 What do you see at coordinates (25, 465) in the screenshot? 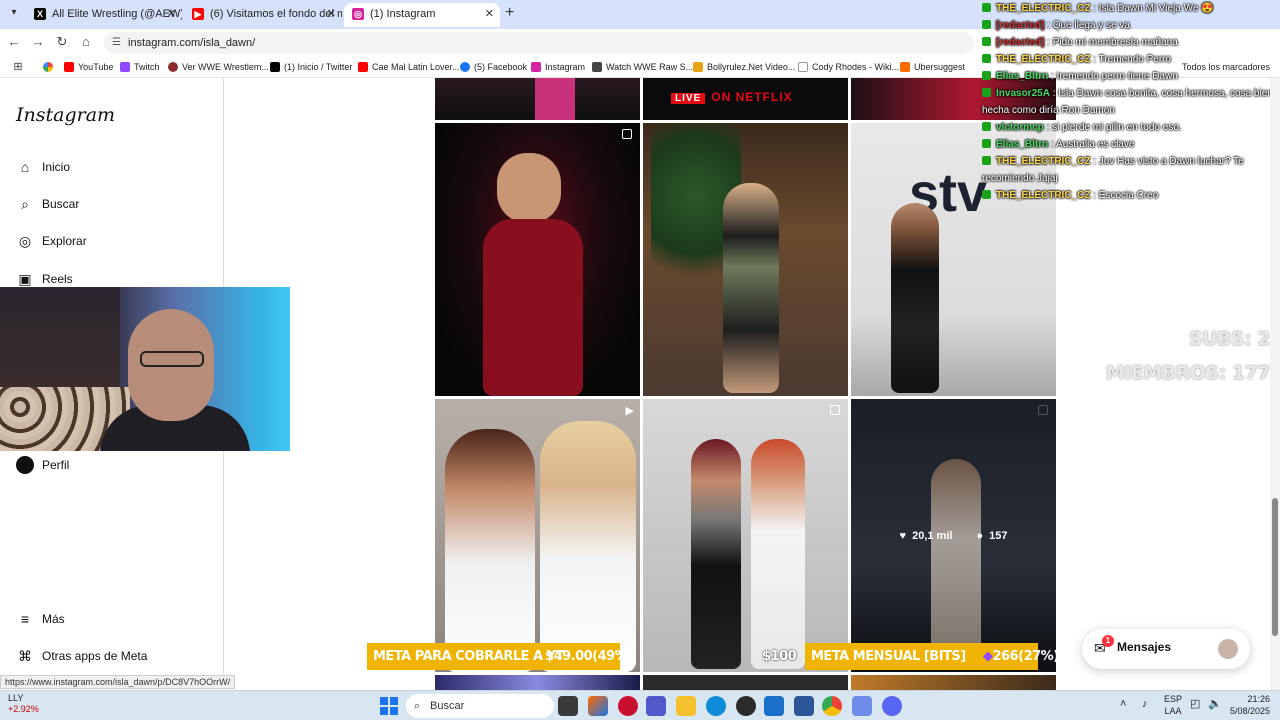
I see `avatar-icon` at bounding box center [25, 465].